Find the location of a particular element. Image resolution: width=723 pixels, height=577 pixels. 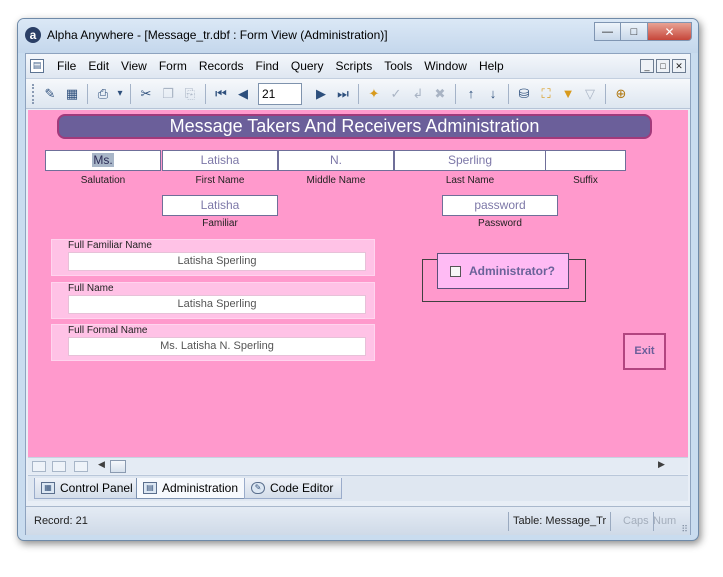

menu-window: Window is located at coordinates (445, 66).